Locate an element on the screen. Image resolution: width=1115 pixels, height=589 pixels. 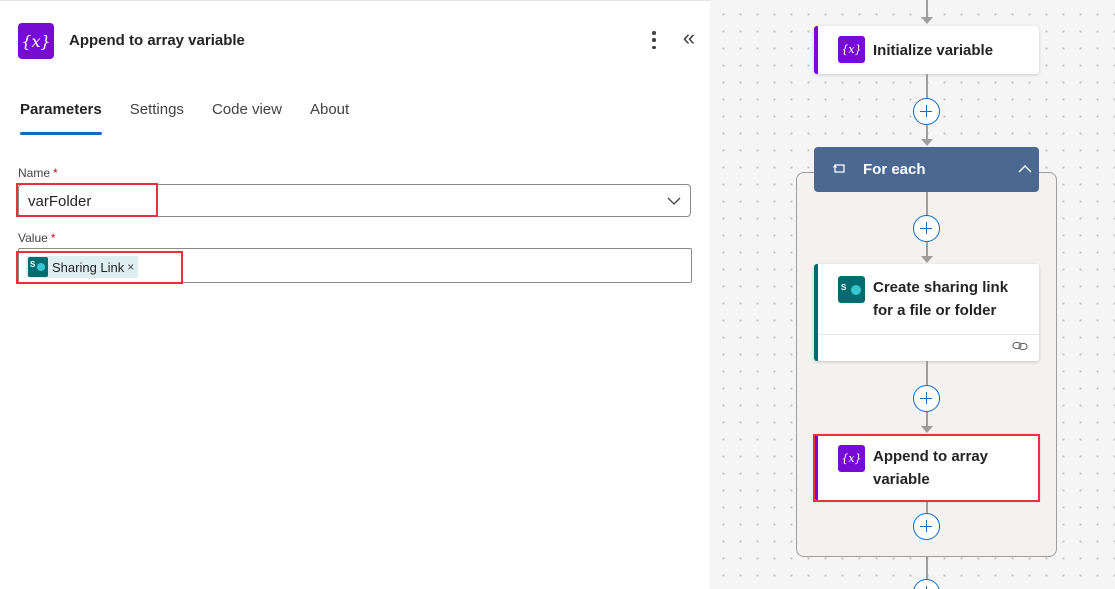
collapse-panel-icon: « is located at coordinates (689, 39).